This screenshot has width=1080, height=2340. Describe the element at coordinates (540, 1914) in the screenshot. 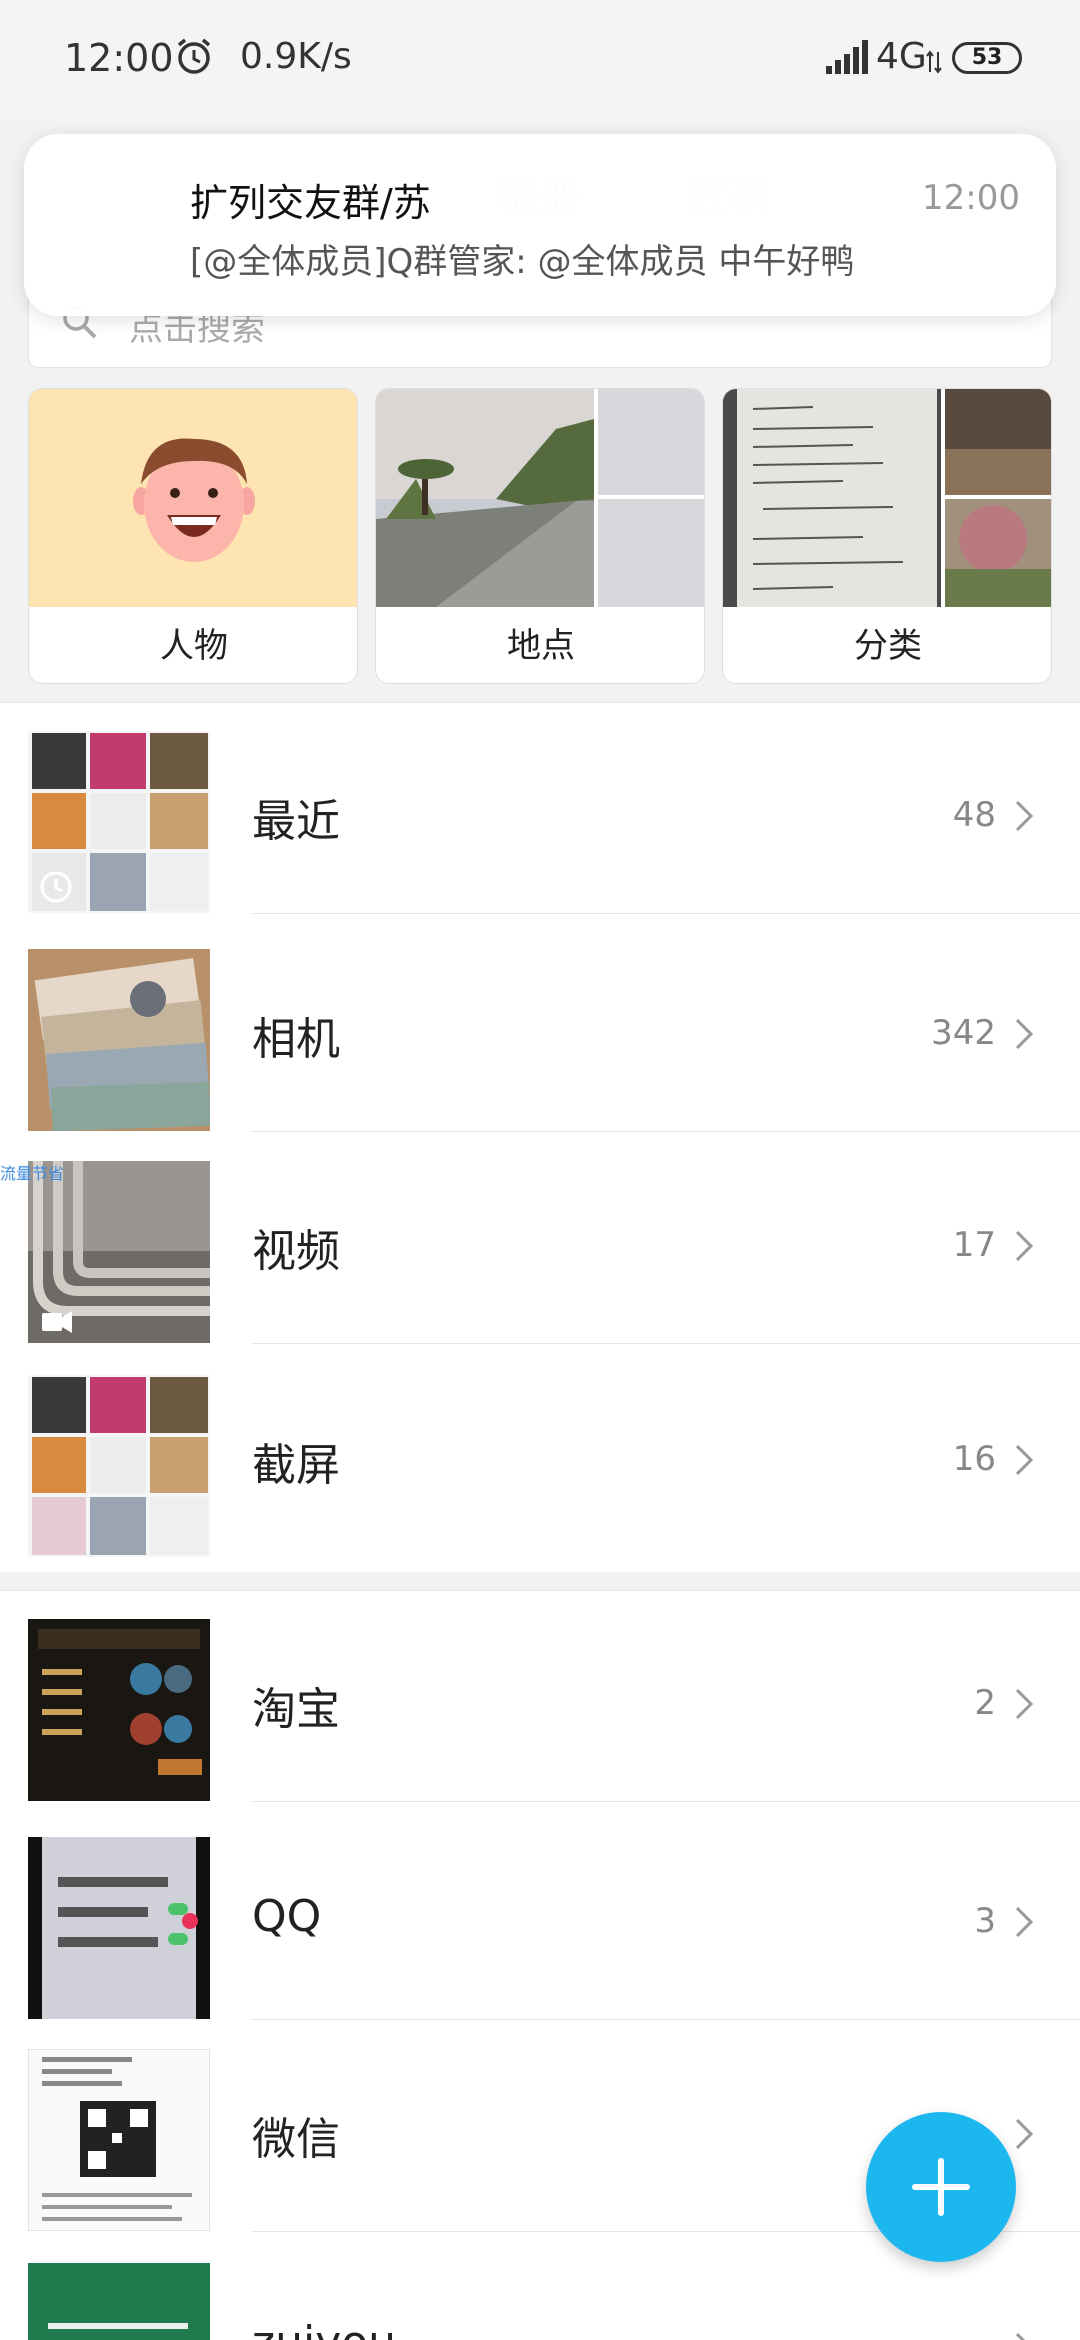

I see `album-row-qq: QQ 3` at that location.